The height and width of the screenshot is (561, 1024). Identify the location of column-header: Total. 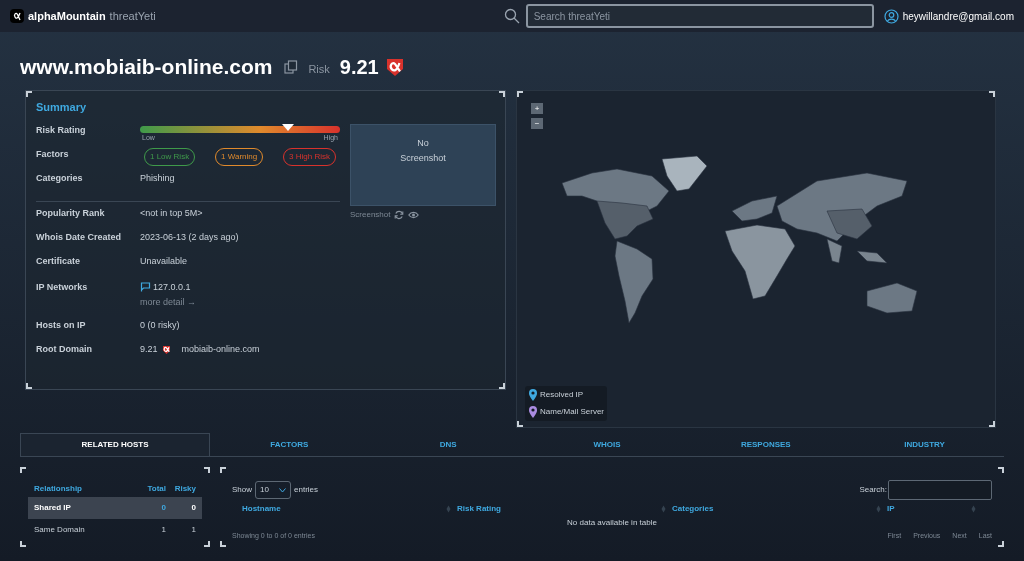
(156, 489).